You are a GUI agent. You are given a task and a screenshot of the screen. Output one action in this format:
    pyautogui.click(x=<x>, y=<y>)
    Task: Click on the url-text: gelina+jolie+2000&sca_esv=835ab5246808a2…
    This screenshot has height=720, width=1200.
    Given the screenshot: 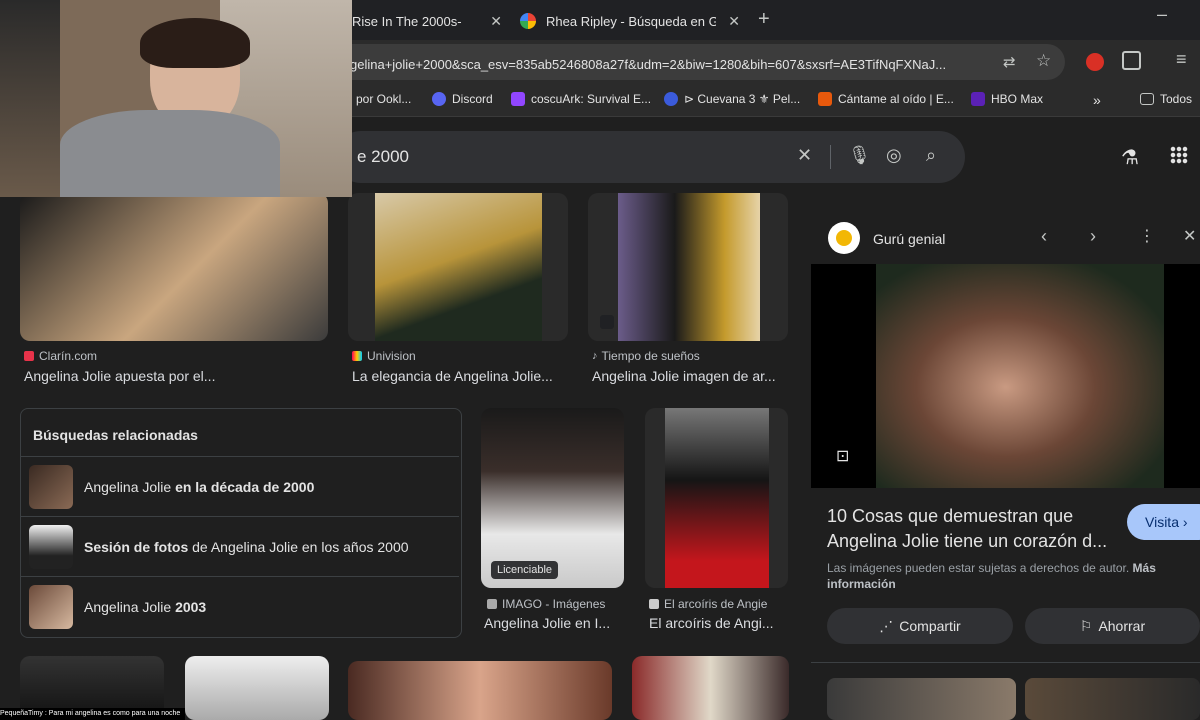 What is the action you would take?
    pyautogui.click(x=648, y=64)
    